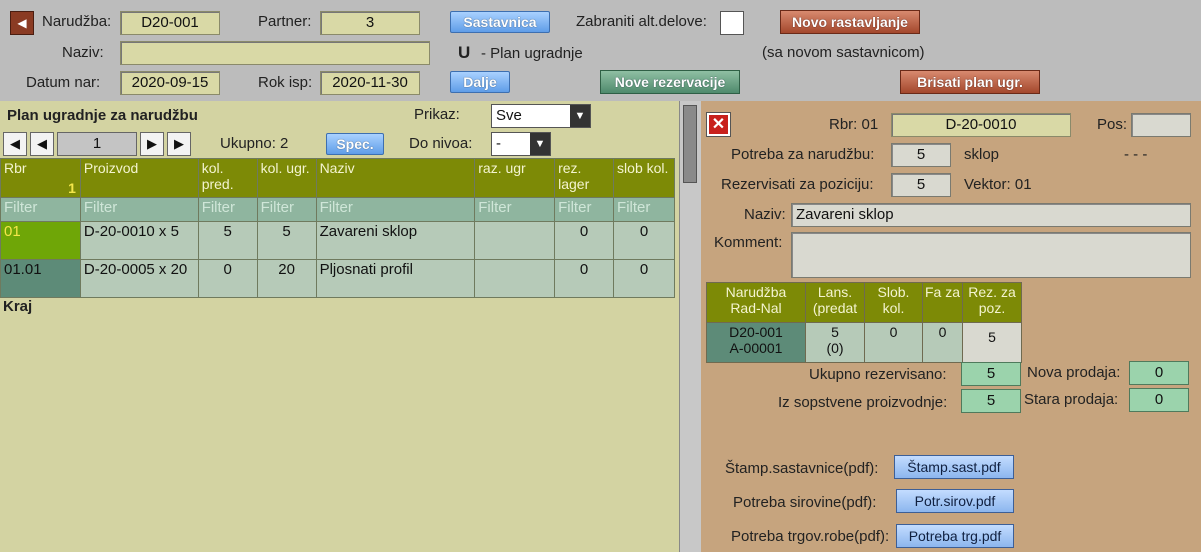  Describe the element at coordinates (942, 302) in the screenshot. I see `rez-col-faza: Fa za` at that location.